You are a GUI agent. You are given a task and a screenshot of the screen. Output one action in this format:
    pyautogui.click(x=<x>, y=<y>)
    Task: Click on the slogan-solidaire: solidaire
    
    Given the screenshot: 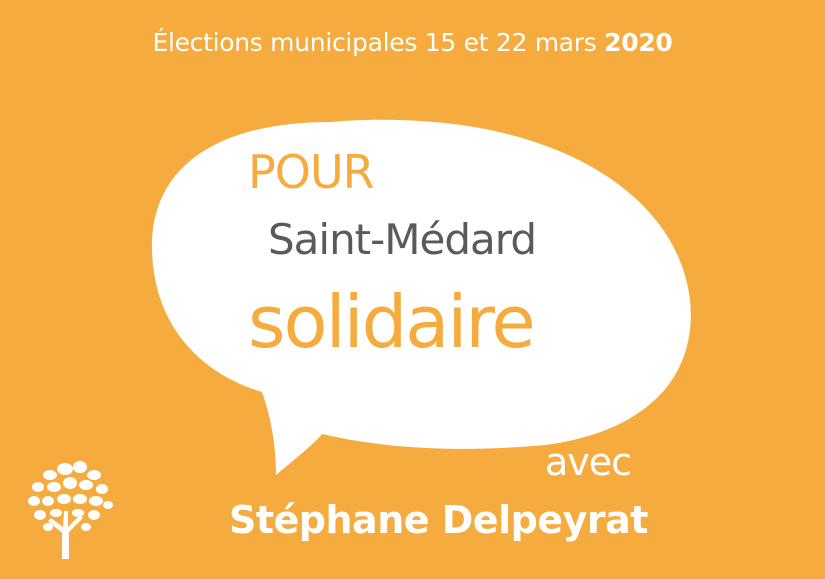 What is the action you would take?
    pyautogui.click(x=392, y=322)
    